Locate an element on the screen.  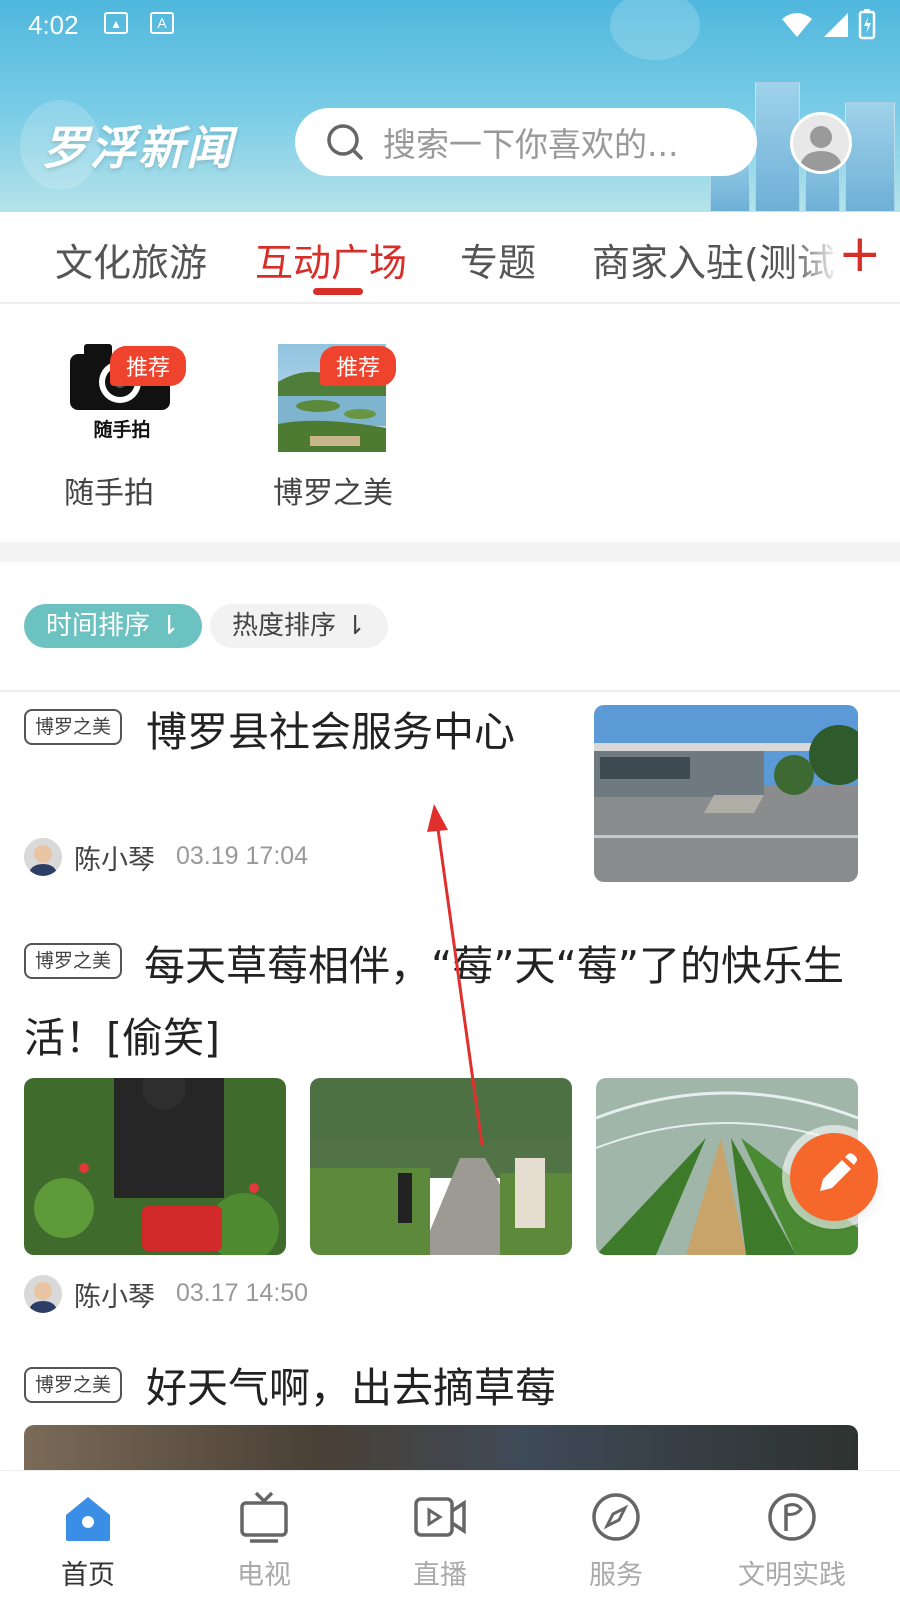
post-title: 每天草莓相伴，“莓”天“莓”了的快乐生活！[偷笑] is located at coordinates (434, 1002).